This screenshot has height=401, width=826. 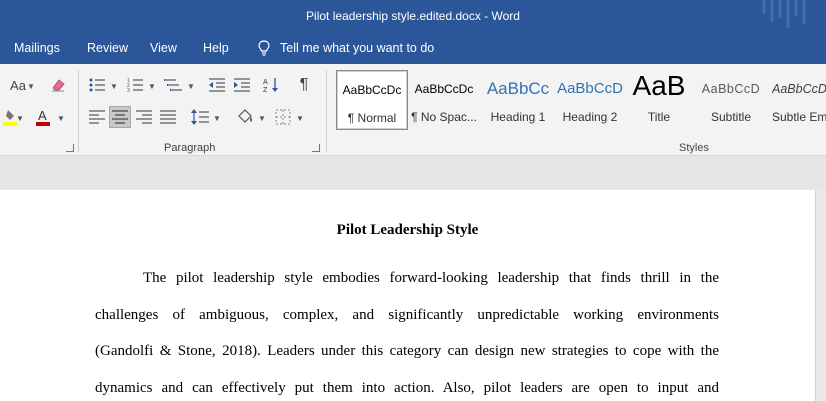 What do you see at coordinates (265, 90) in the screenshot?
I see `svg-text: Z` at bounding box center [265, 90].